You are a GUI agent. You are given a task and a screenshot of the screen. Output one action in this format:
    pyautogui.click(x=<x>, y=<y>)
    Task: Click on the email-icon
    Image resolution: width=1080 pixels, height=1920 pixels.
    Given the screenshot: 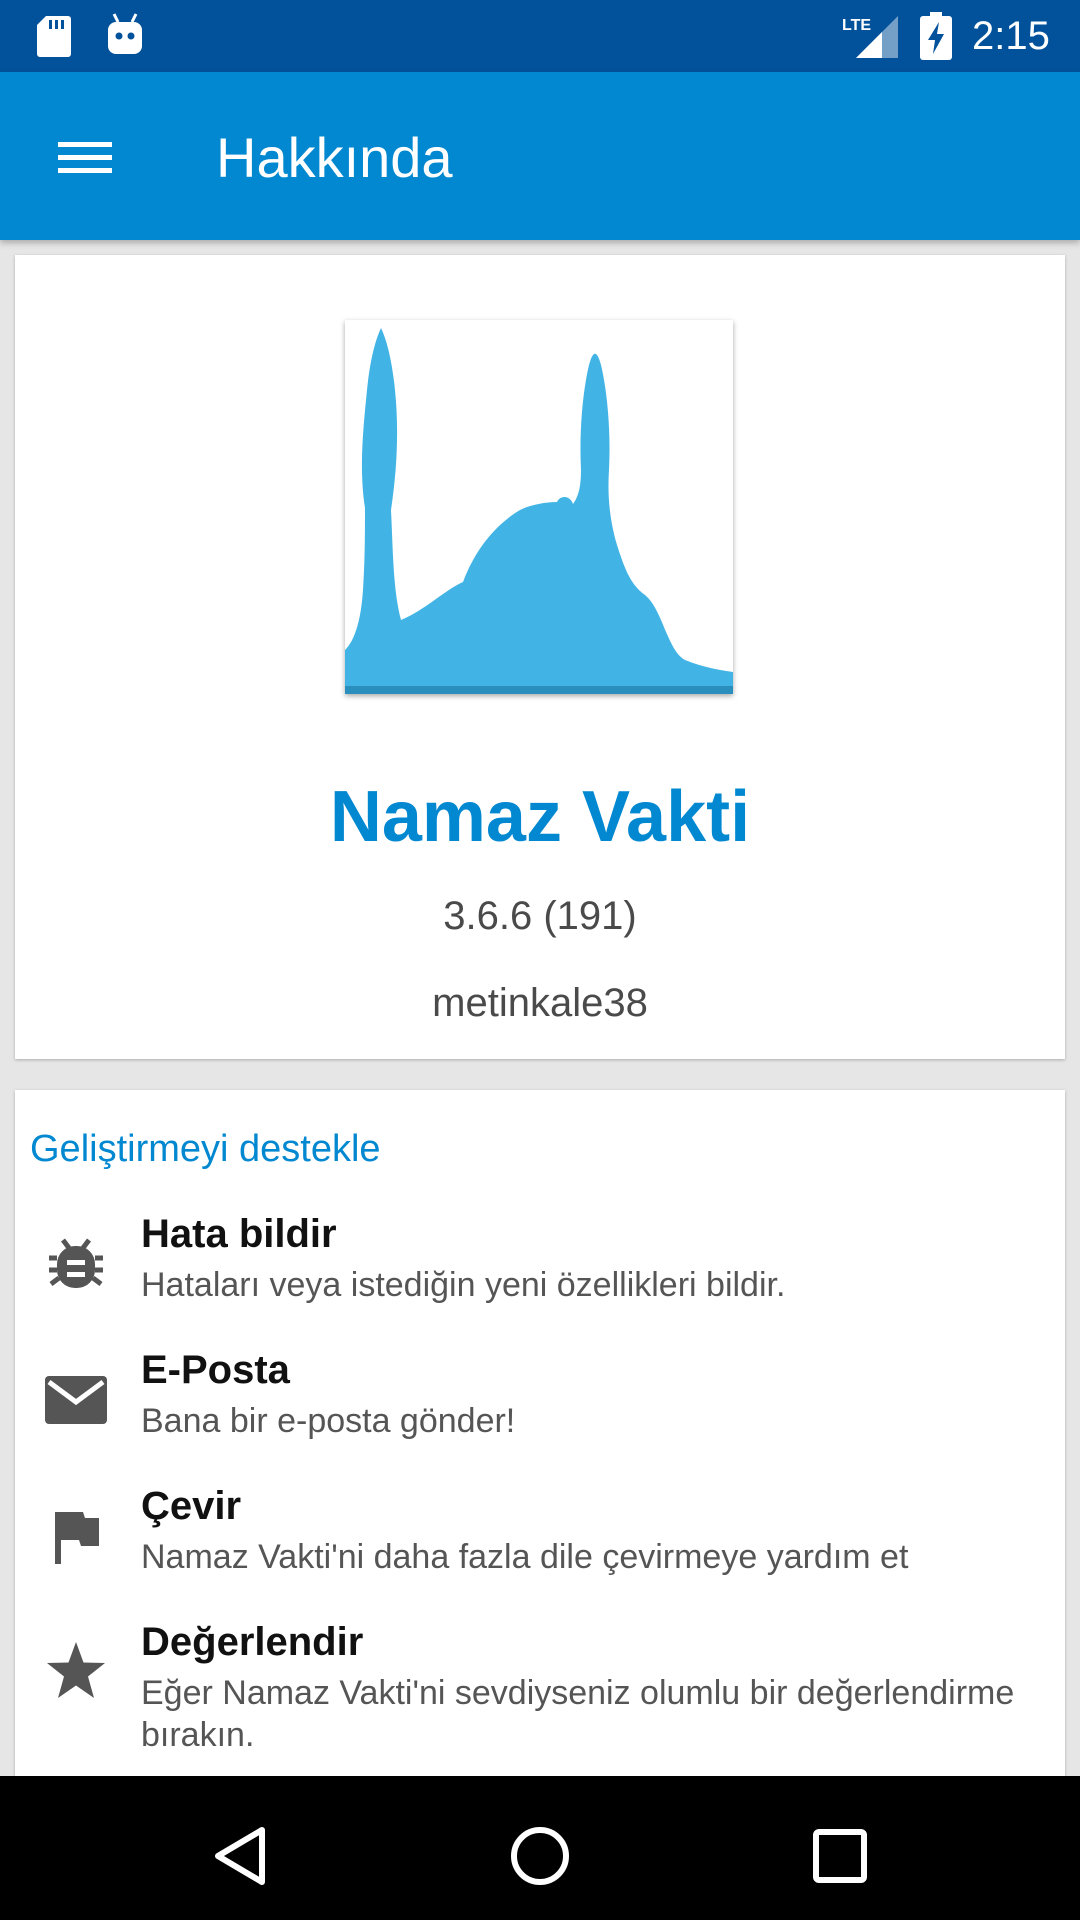 What is the action you would take?
    pyautogui.click(x=76, y=1400)
    